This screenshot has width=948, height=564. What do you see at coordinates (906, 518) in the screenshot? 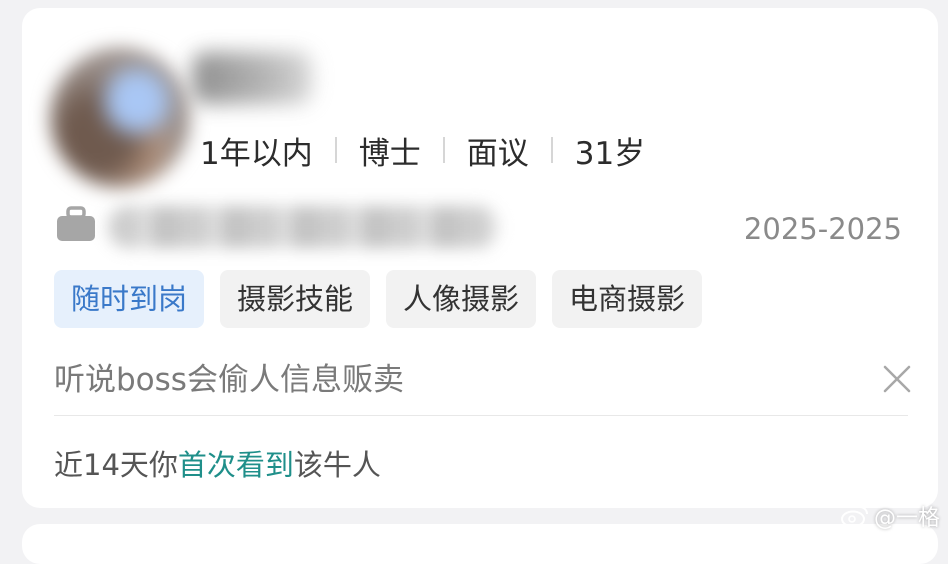
I see `watermark-text: @一格` at bounding box center [906, 518].